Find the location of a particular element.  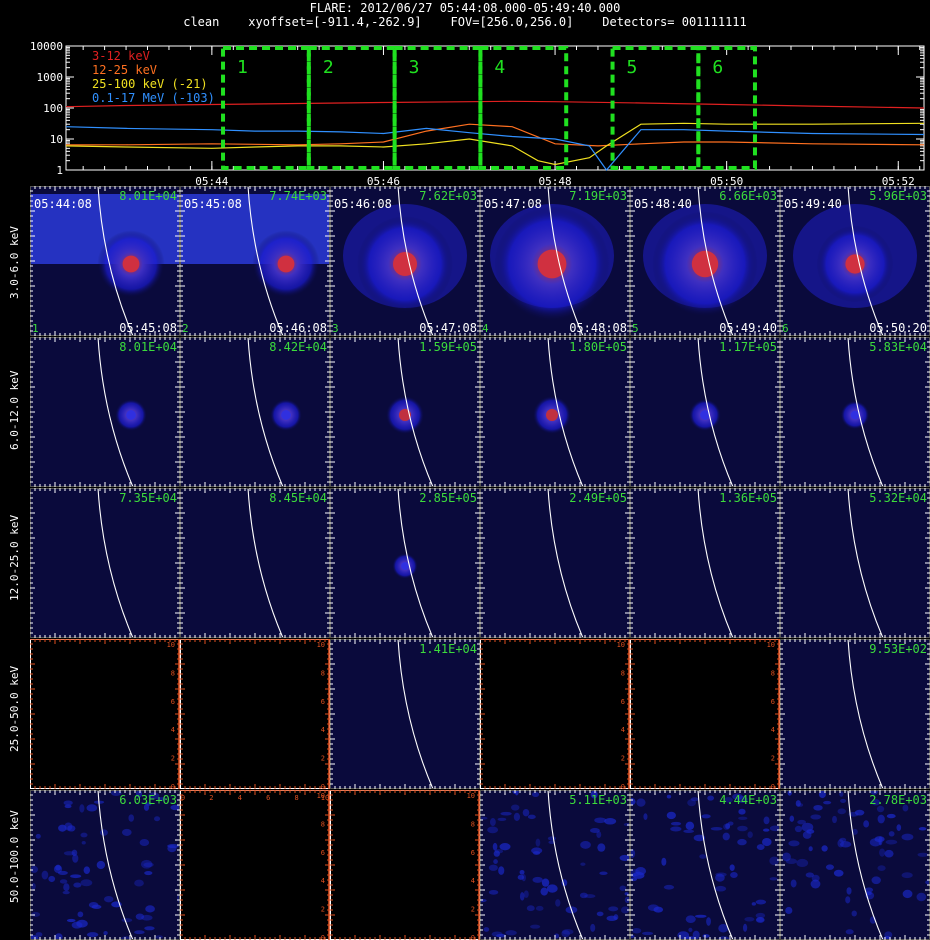

legend-entry: 25-100 keV (-21) is located at coordinates (150, 84).